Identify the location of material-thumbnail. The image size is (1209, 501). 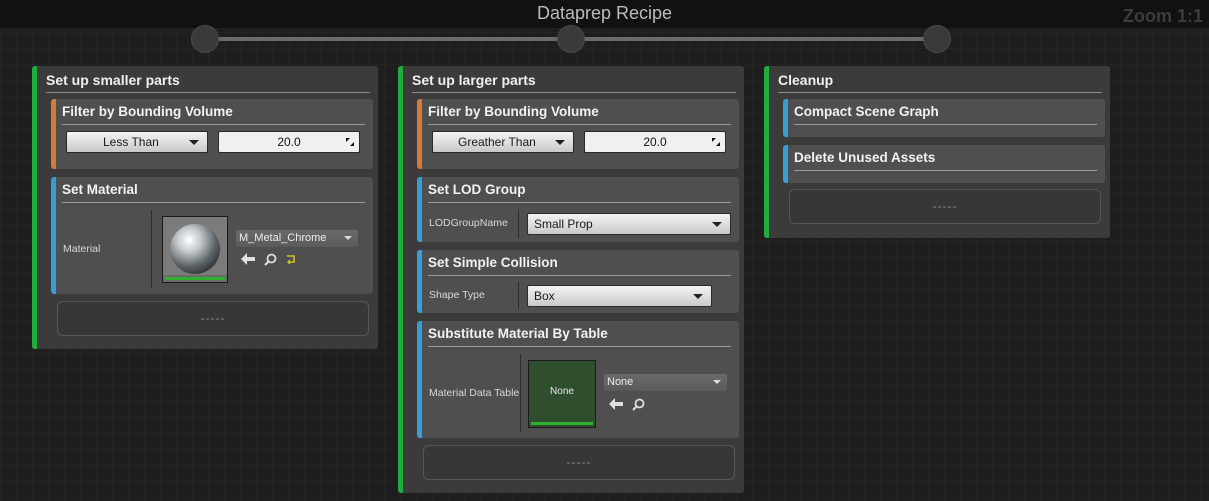
(195, 249).